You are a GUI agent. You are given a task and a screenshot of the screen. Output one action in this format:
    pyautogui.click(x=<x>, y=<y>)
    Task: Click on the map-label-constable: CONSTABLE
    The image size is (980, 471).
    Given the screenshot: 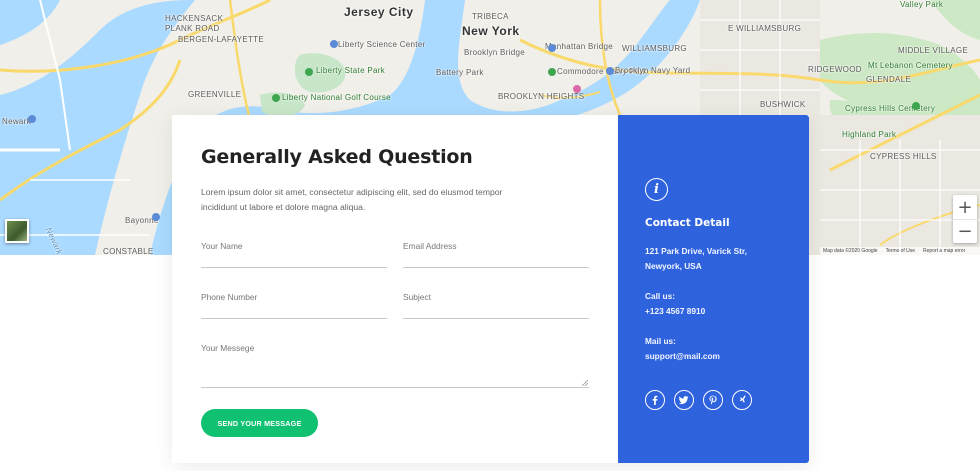 What is the action you would take?
    pyautogui.click(x=128, y=251)
    